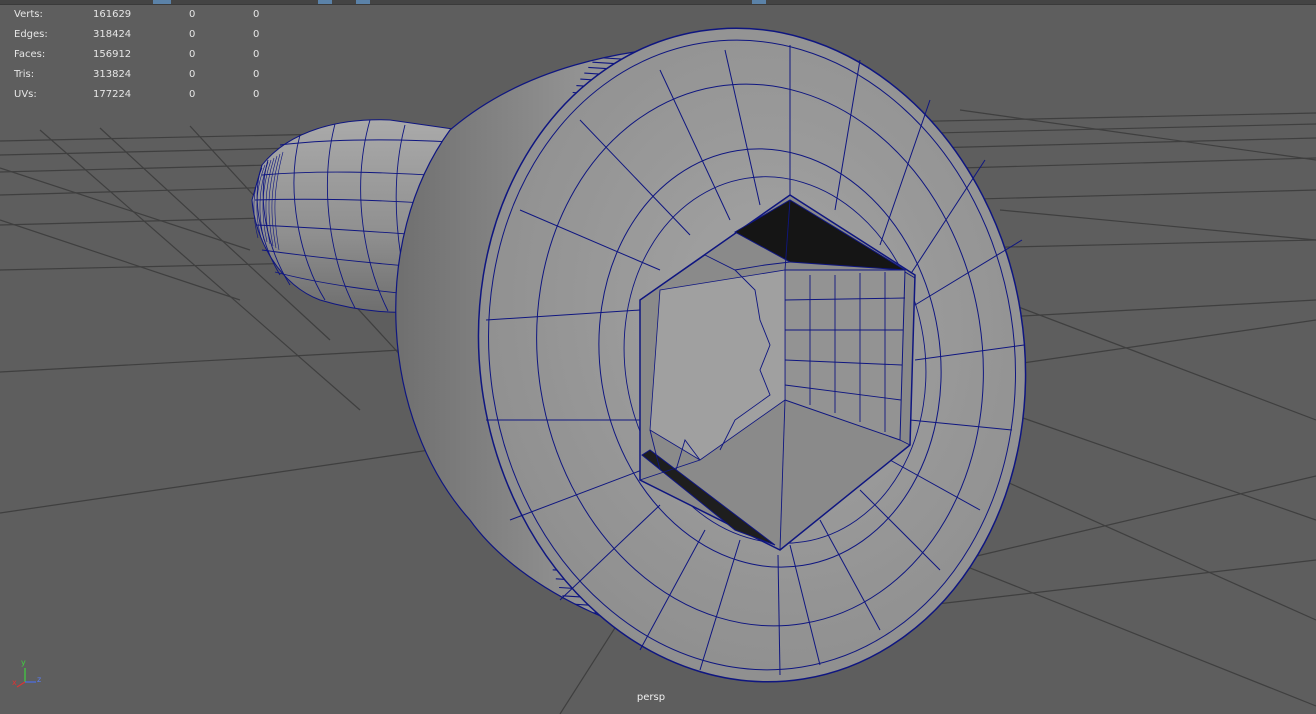 This screenshot has height=714, width=1316. I want to click on hud-row-faces: Faces: 156912 0 0, so click(149, 55).